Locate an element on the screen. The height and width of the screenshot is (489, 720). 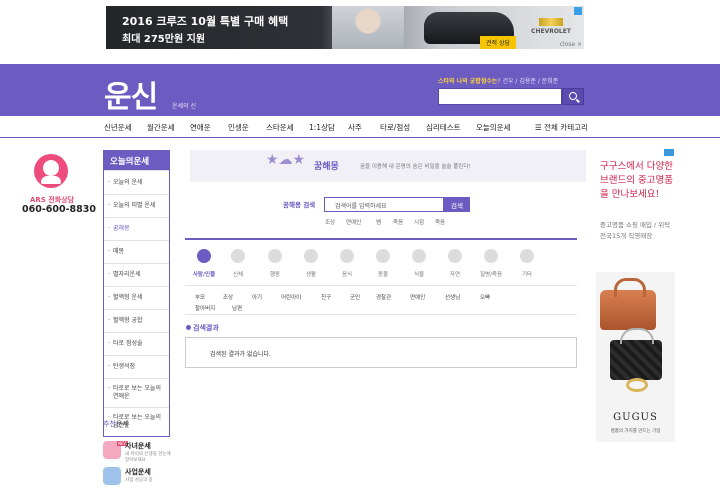
result-title: 검색결과 is located at coordinates (202, 328).